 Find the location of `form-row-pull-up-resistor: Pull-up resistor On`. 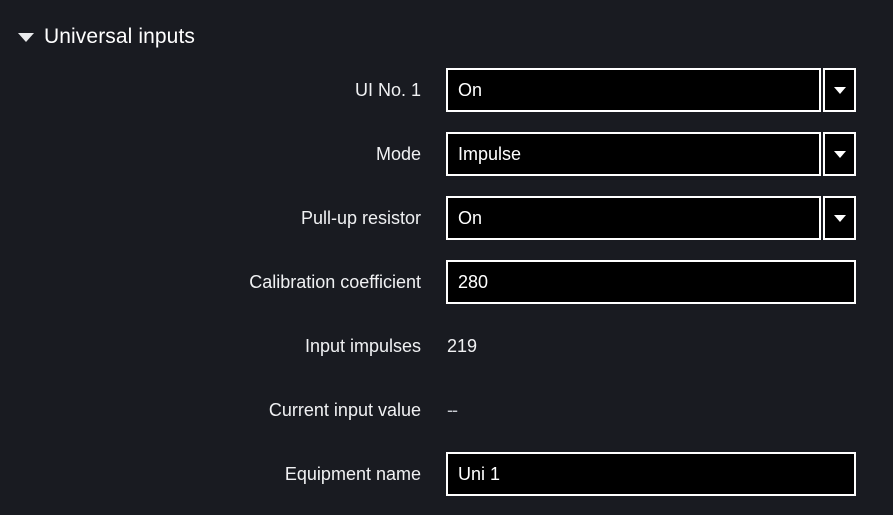

form-row-pull-up-resistor: Pull-up resistor On is located at coordinates (446, 218).